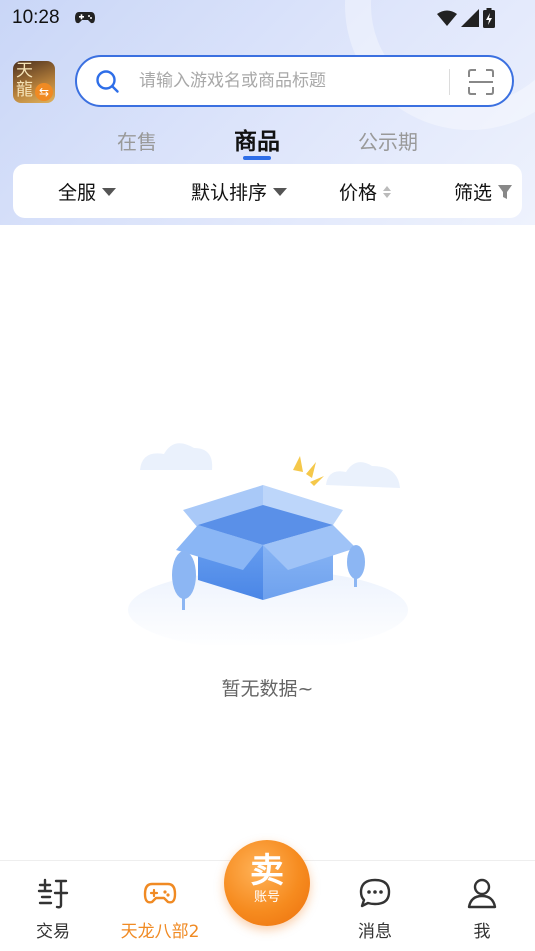 Image resolution: width=535 pixels, height=951 pixels. I want to click on status-time: 10:28, so click(36, 17).